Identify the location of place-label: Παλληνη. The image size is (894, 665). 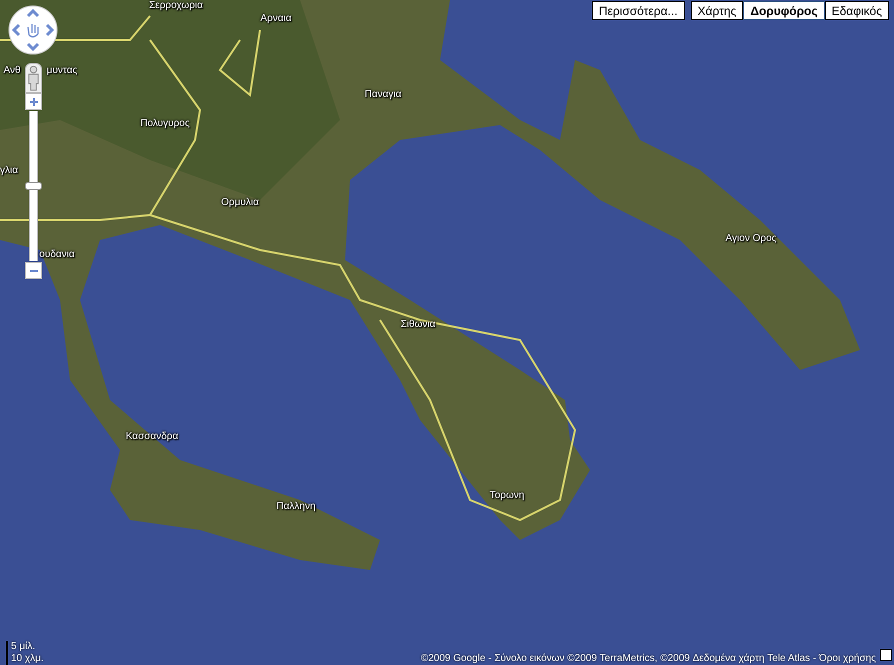
(296, 506).